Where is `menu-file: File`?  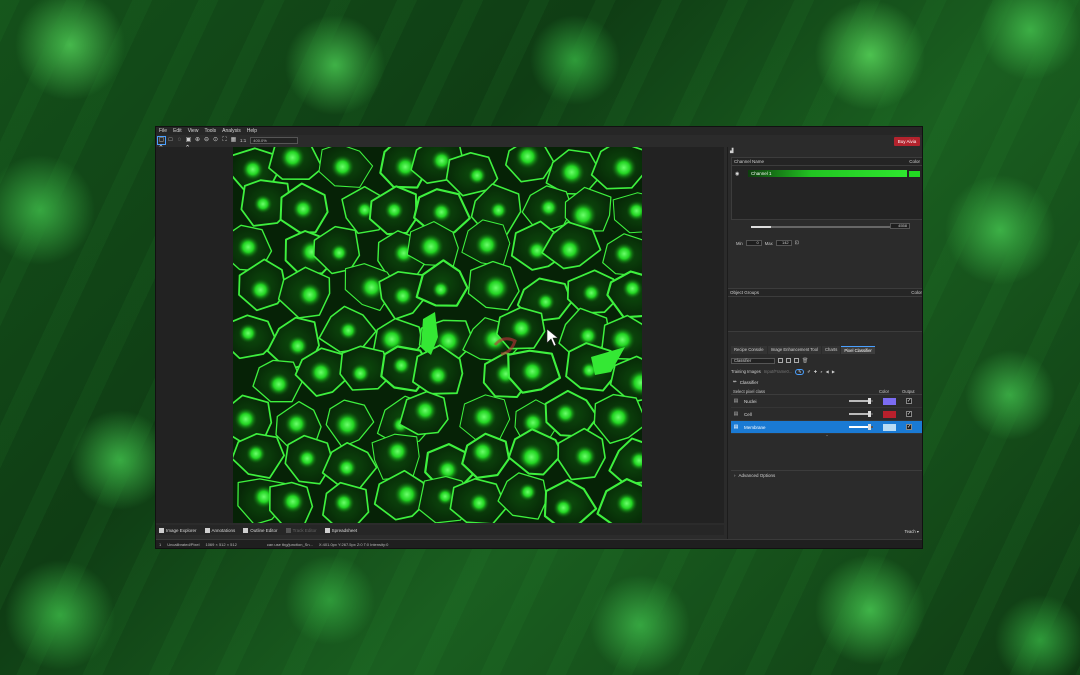
menu-file: File is located at coordinates (163, 131).